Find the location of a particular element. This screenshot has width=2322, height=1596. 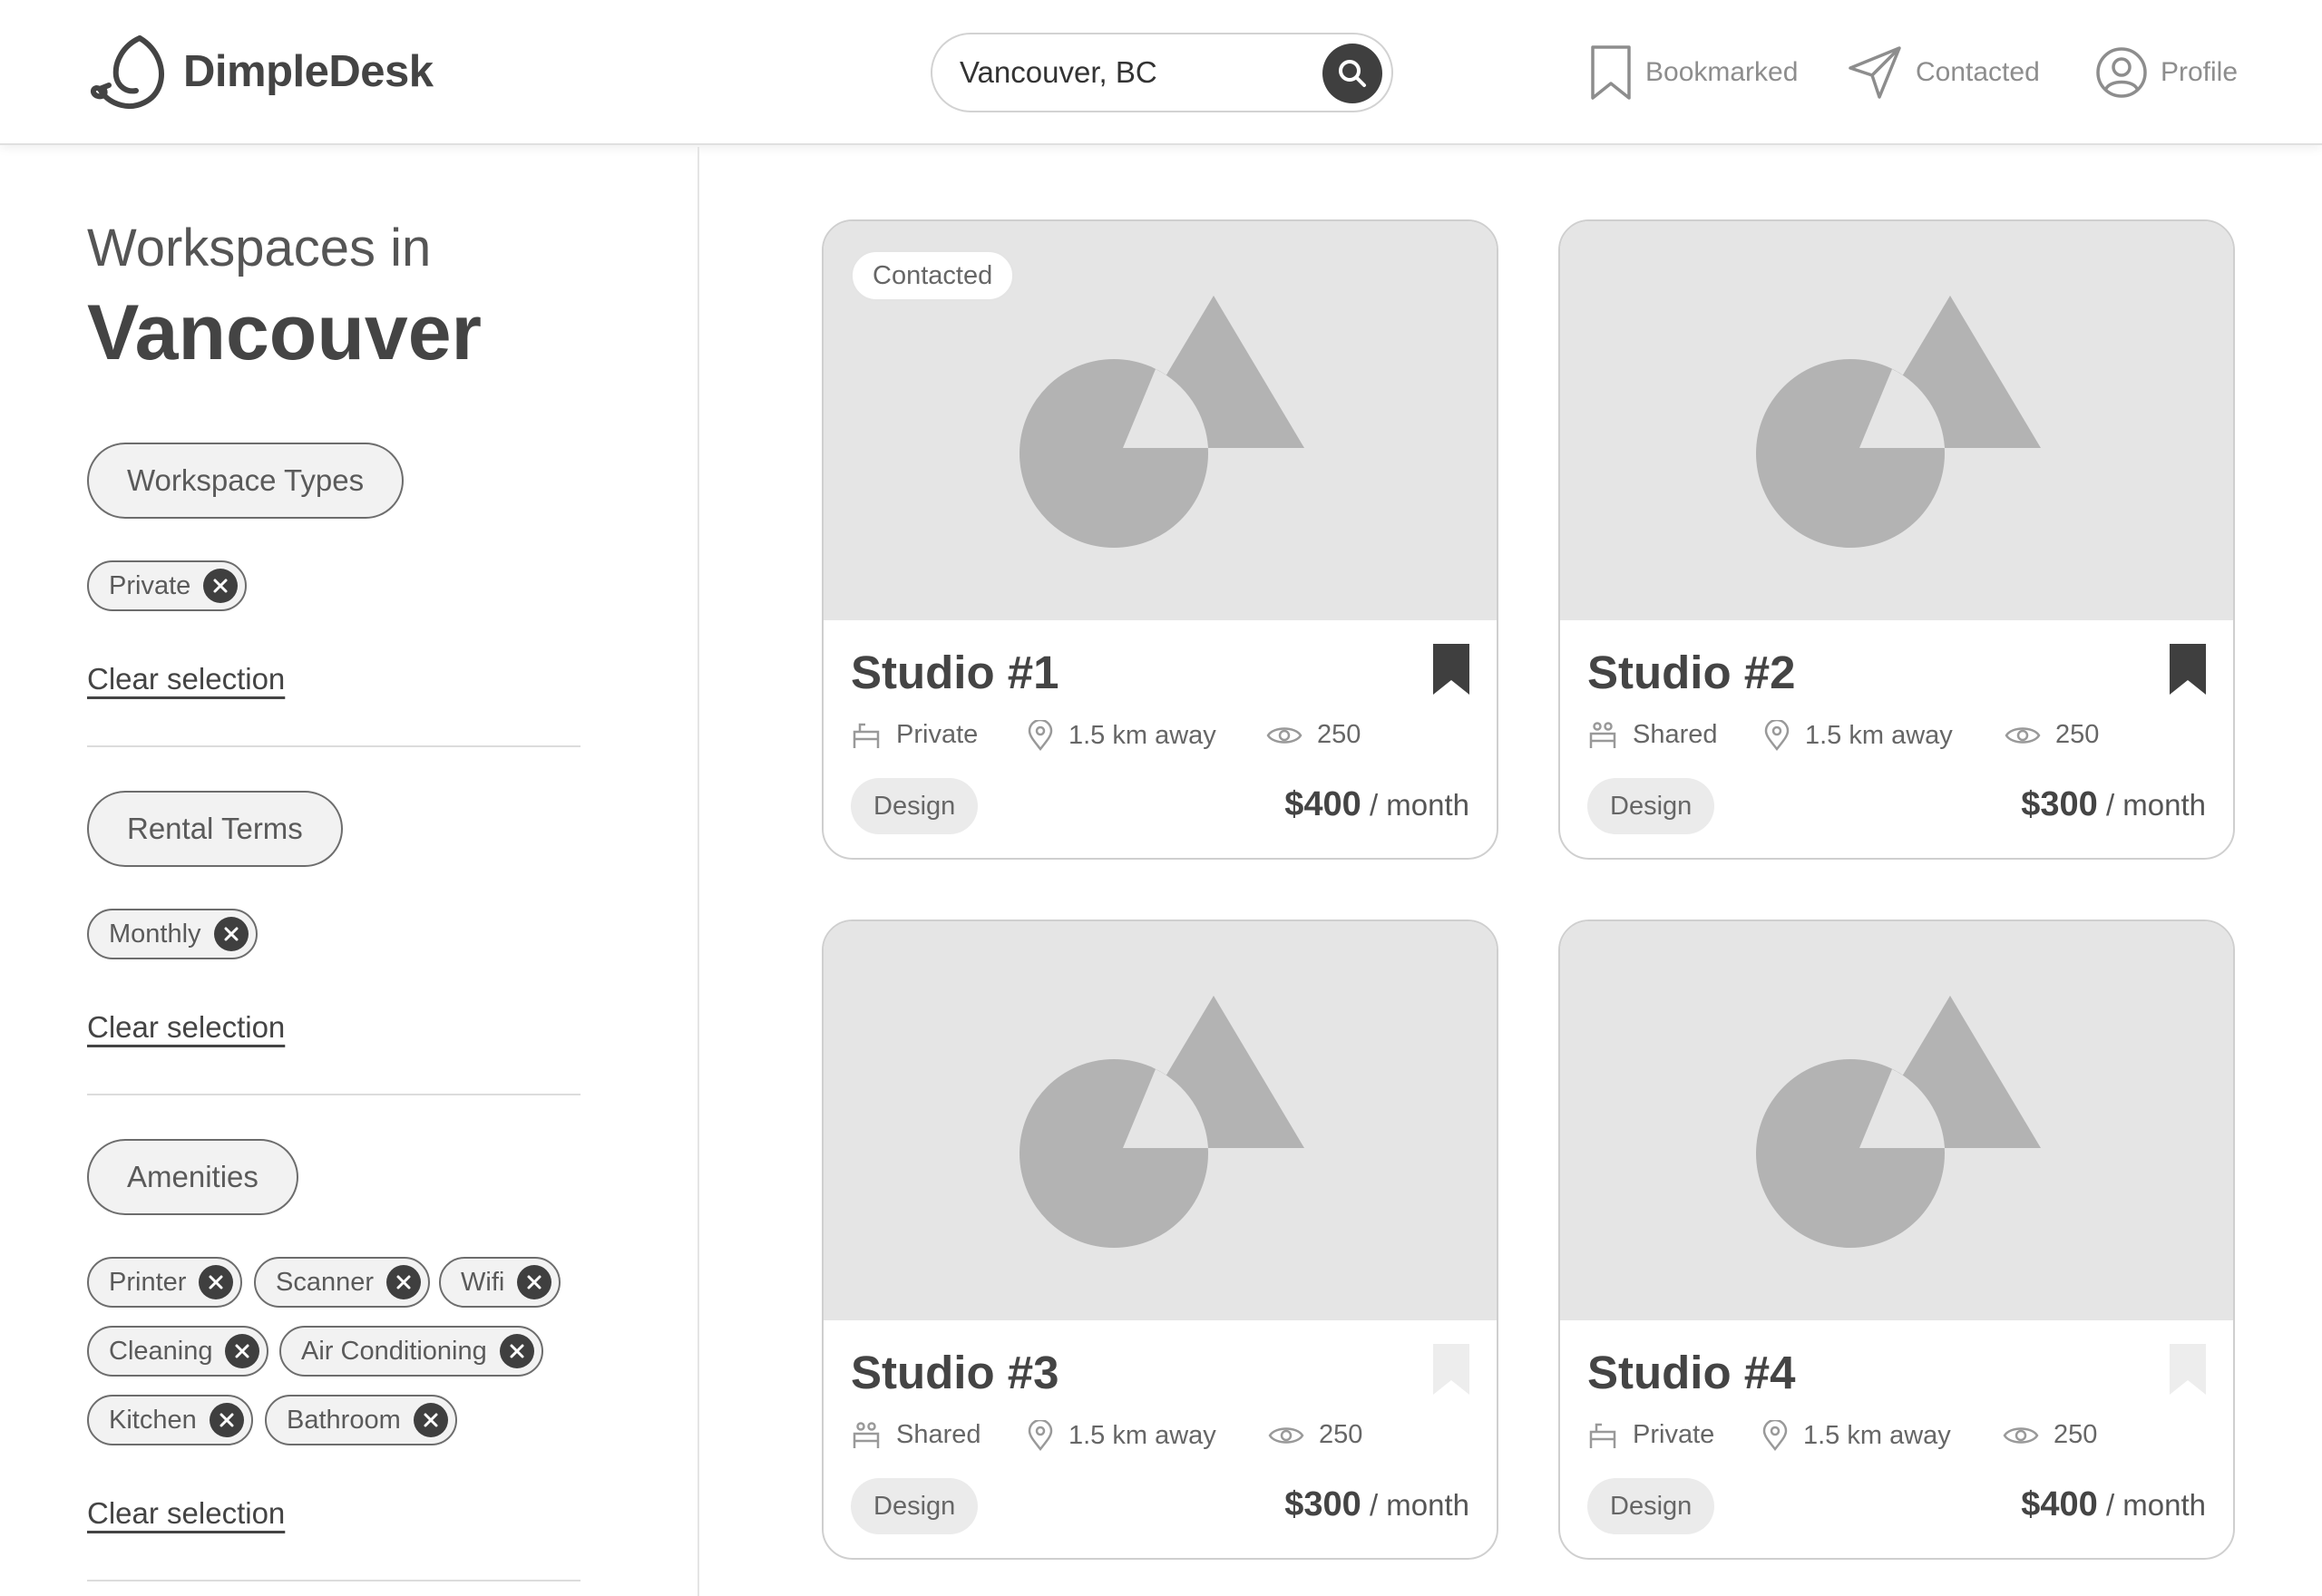

nav-contacted-label: Contacted is located at coordinates (1978, 72).